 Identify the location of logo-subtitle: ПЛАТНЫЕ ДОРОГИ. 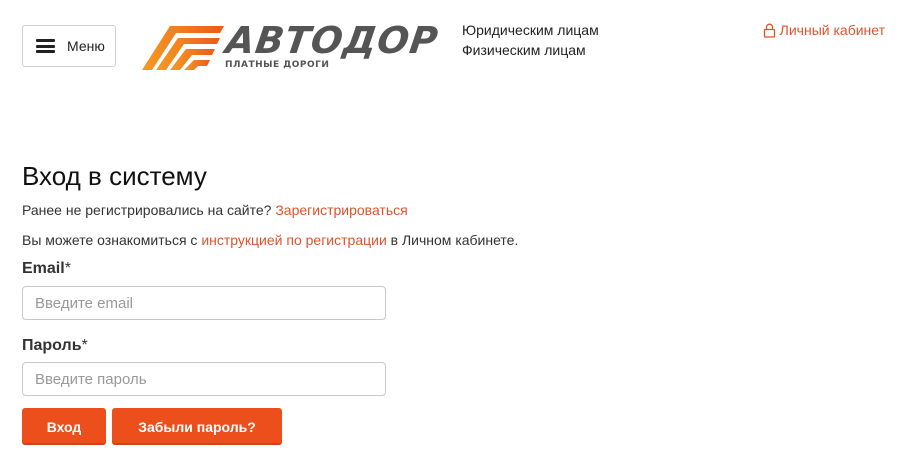
(277, 65).